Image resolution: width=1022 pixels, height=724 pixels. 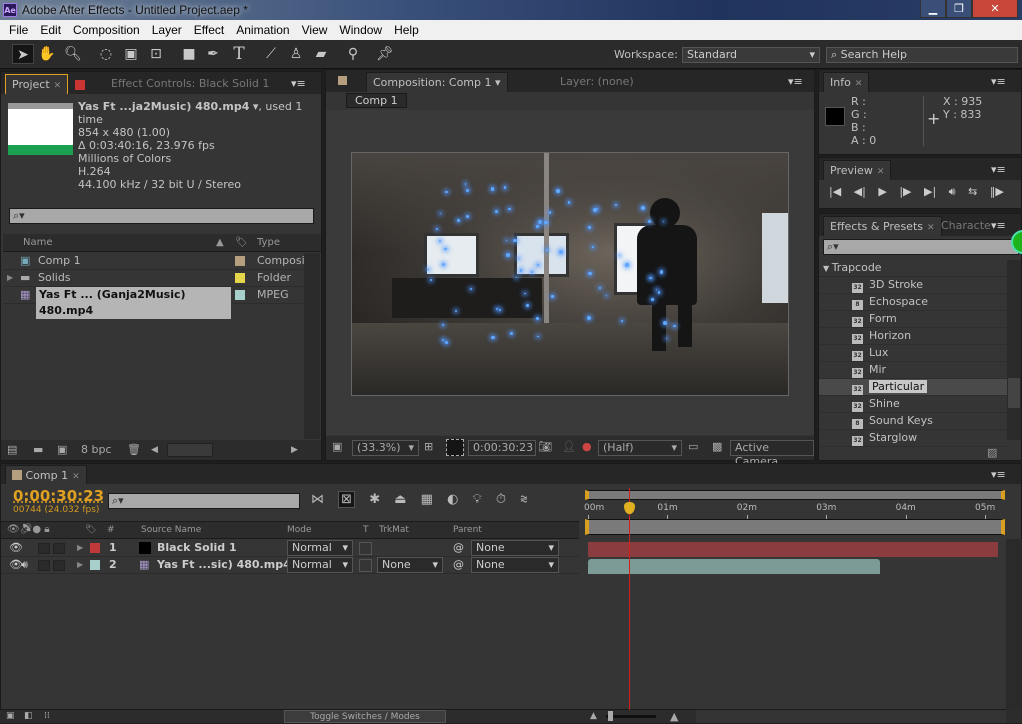 What do you see at coordinates (197, 548) in the screenshot?
I see `layer-name: Black Solid 1` at bounding box center [197, 548].